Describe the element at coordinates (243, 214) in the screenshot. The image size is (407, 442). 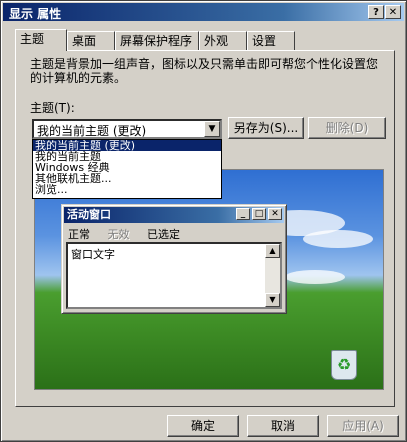
I see `minimize-icon: _` at that location.